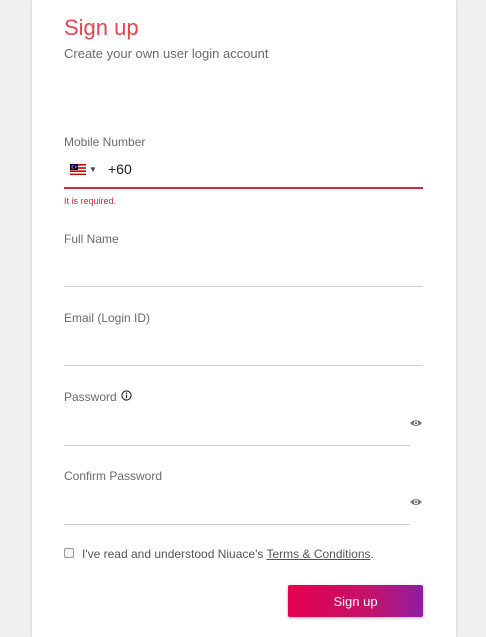 This screenshot has height=637, width=486. What do you see at coordinates (243, 350) in the screenshot?
I see `email-input` at bounding box center [243, 350].